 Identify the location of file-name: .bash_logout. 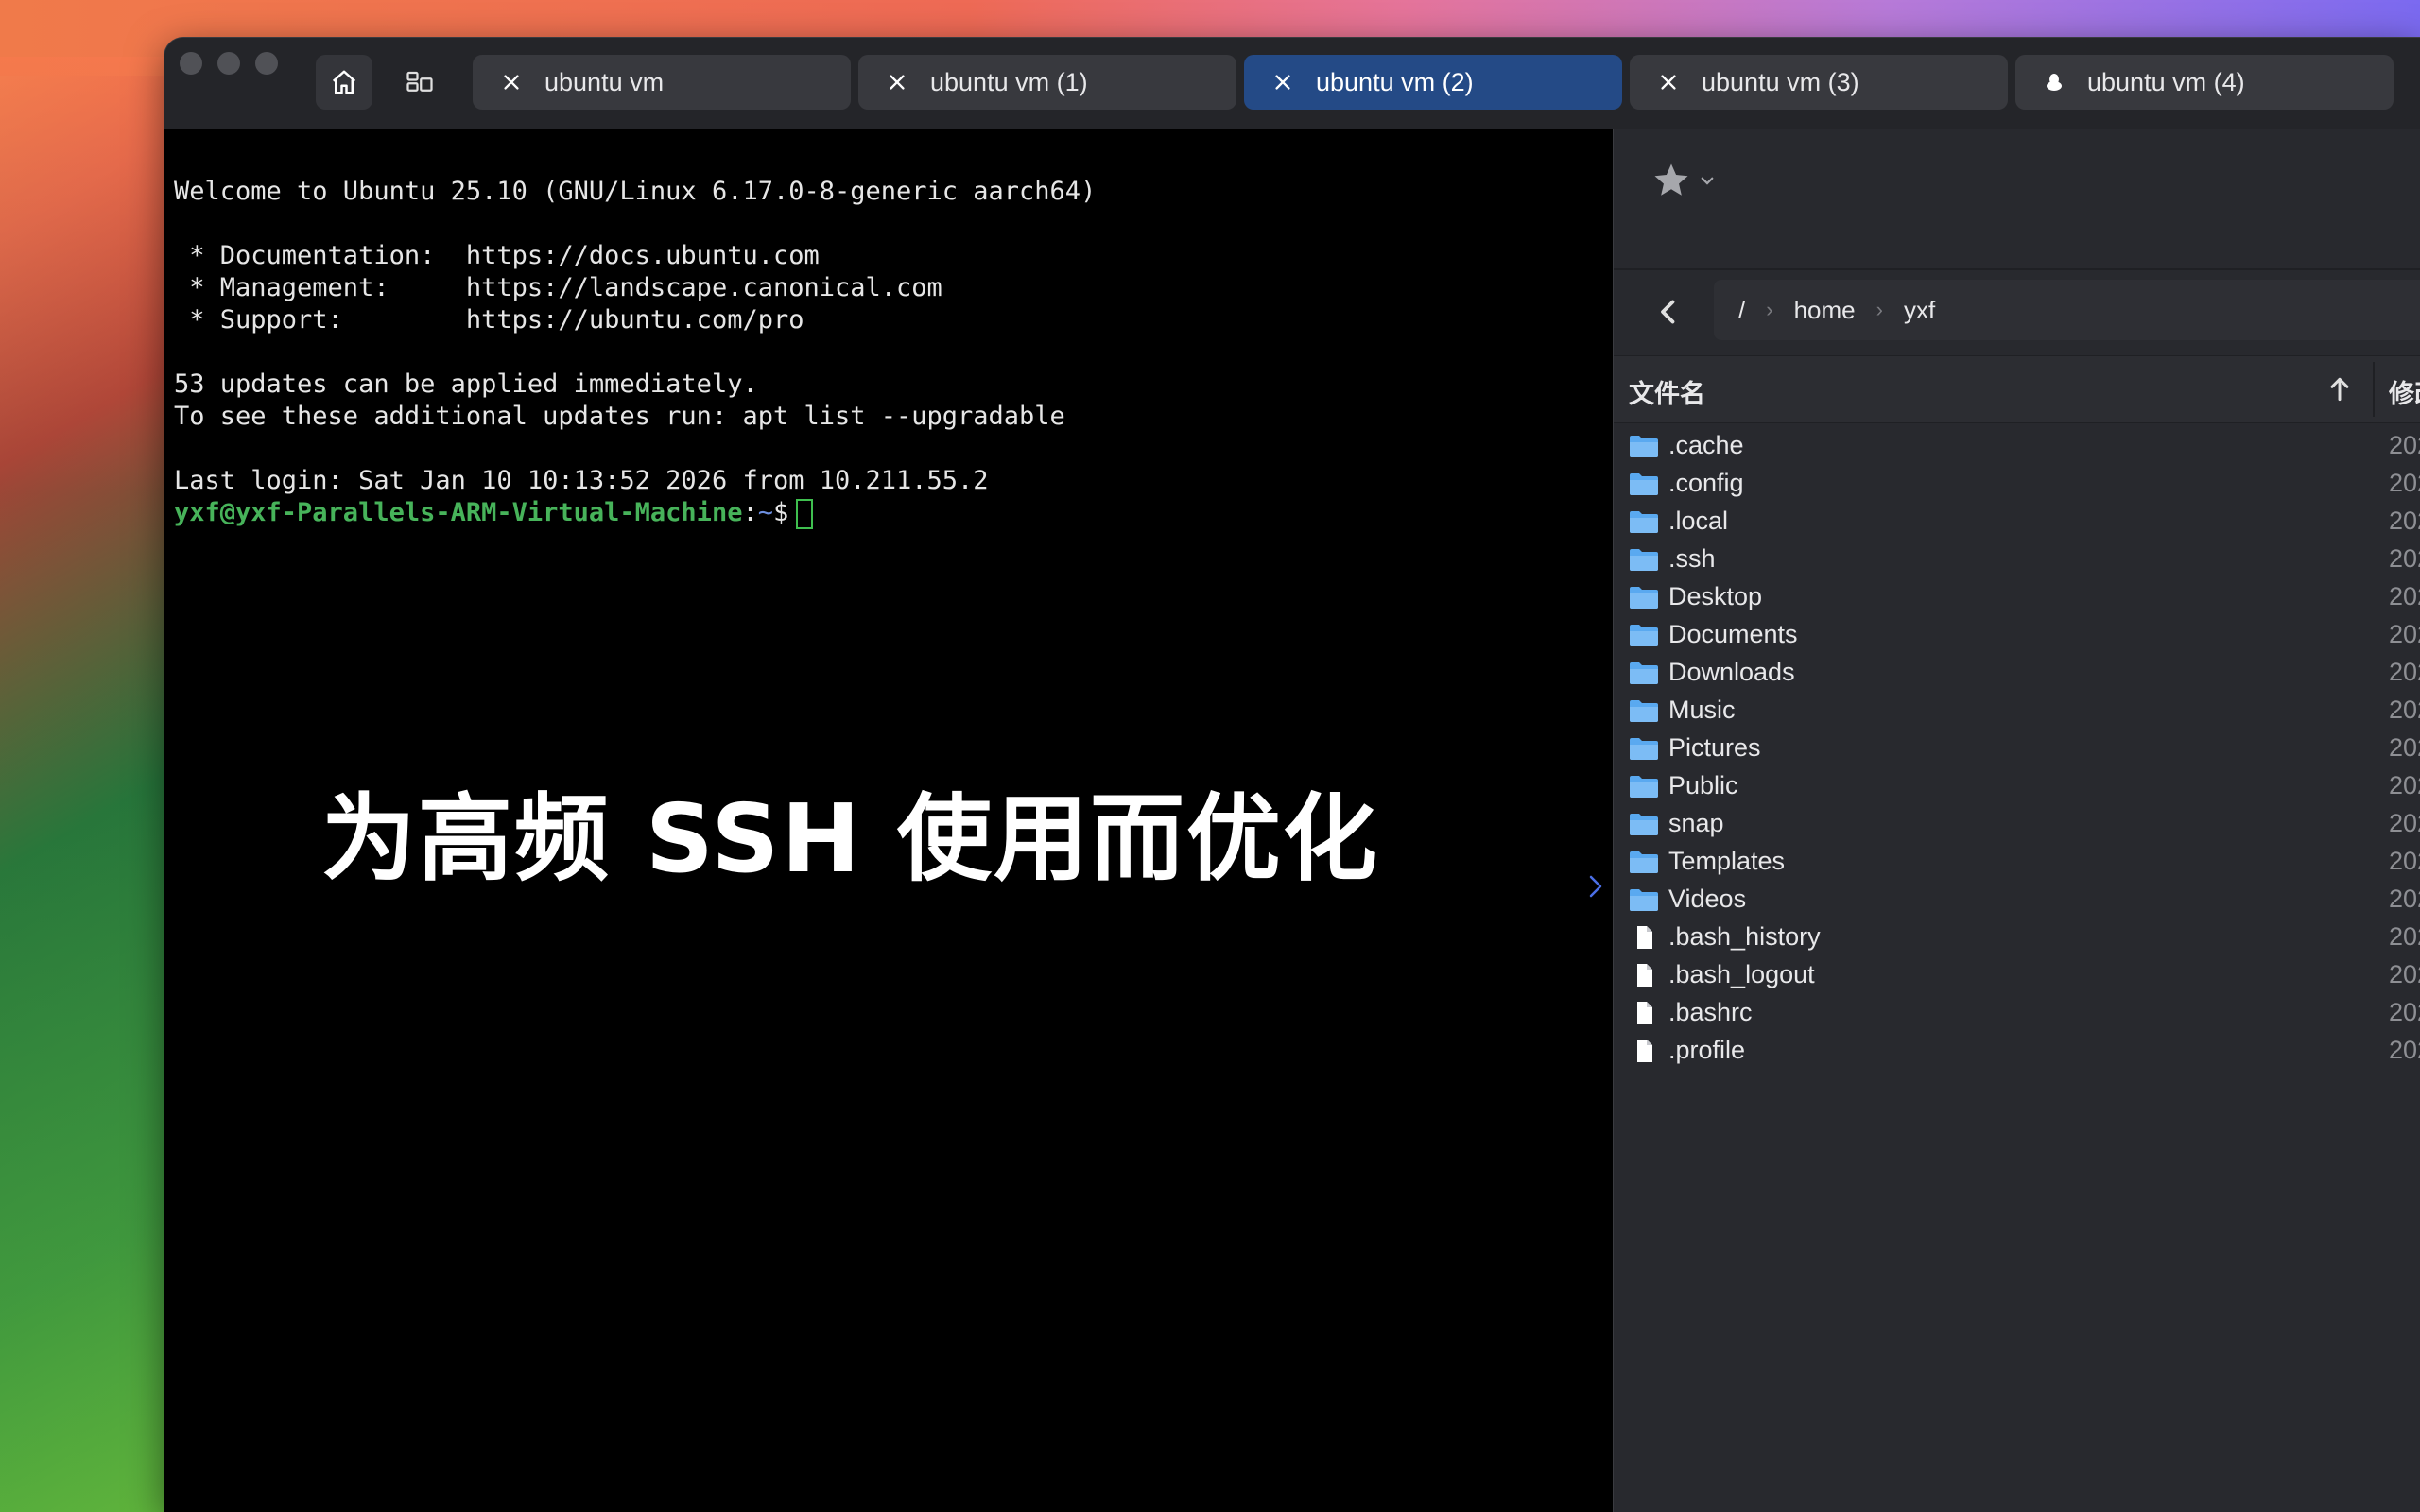
(1741, 974).